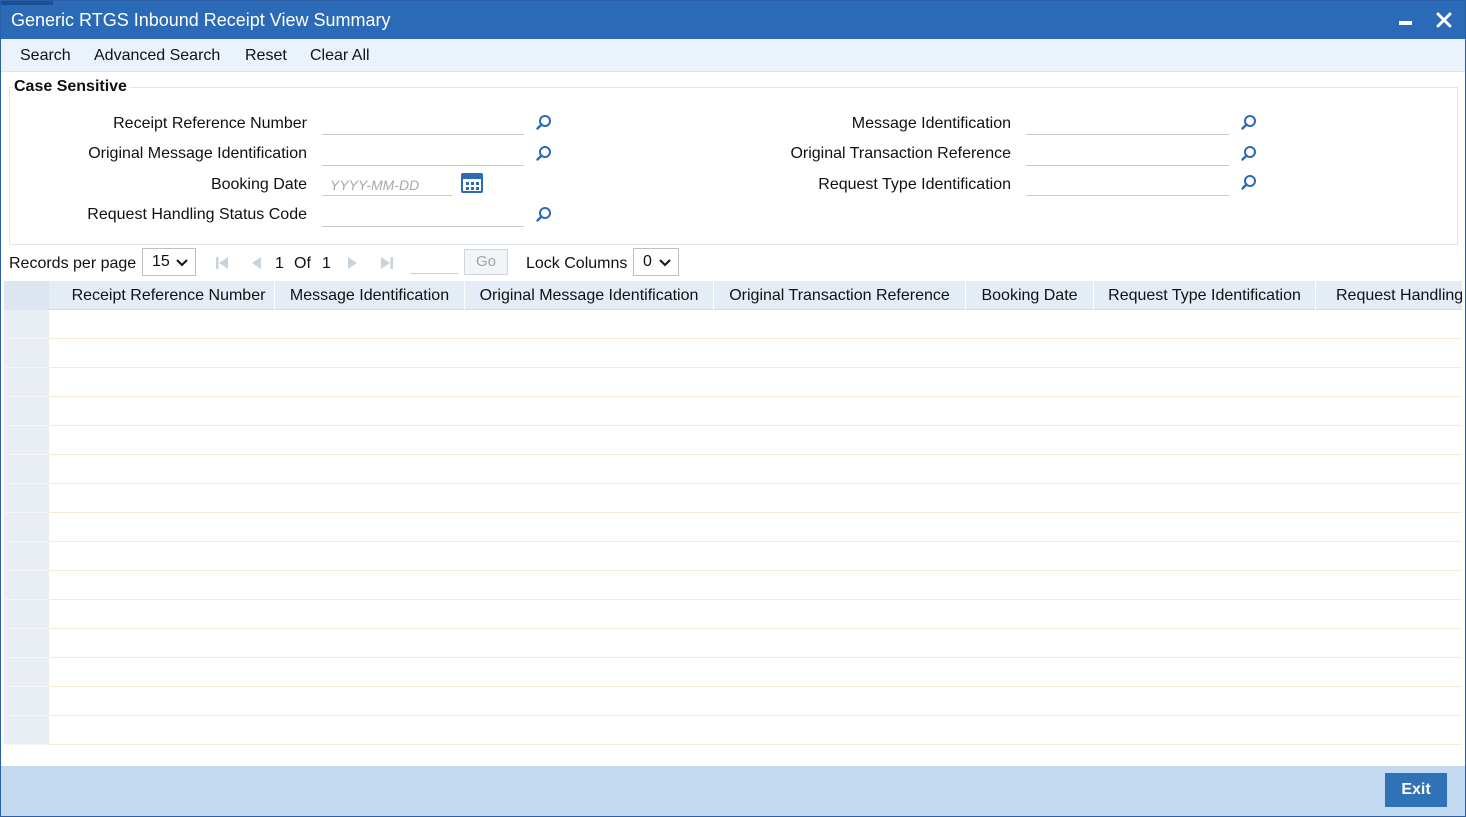 This screenshot has width=1466, height=817. I want to click on receipt-reference-number-label: Receipt Reference Number, so click(210, 123).